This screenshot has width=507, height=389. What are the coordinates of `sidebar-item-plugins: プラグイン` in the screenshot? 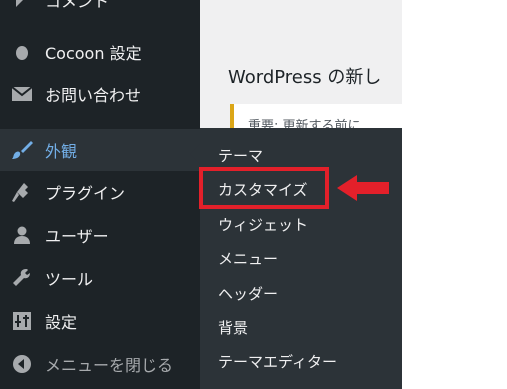 It's located at (100, 192).